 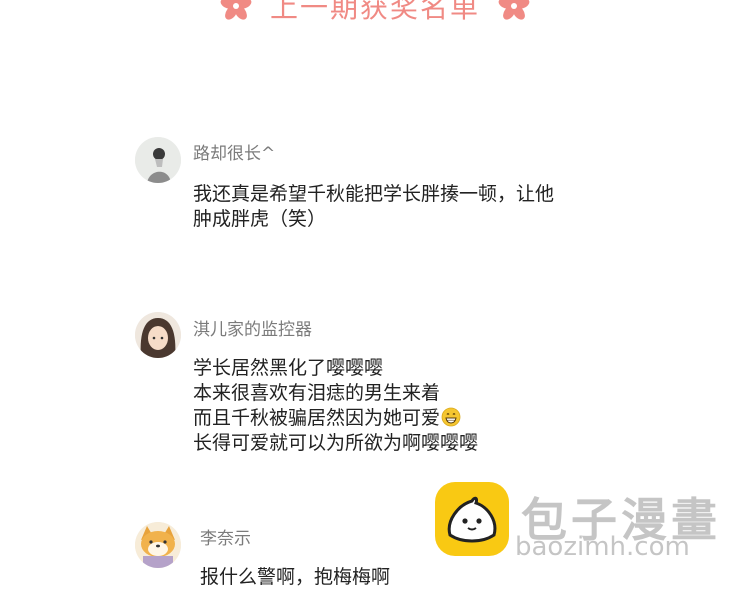 I want to click on comment-line: 报什么警啊，抱梅梅啊, so click(x=295, y=577).